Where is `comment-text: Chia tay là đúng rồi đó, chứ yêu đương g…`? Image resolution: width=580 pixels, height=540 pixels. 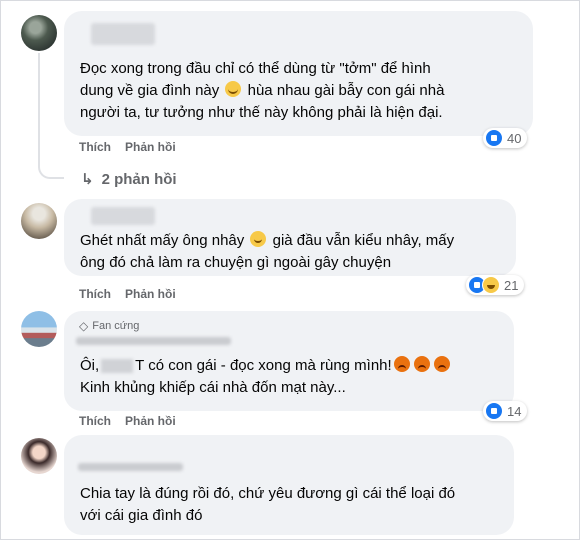
comment-text: Chia tay là đúng rồi đó, chứ yêu đương g… is located at coordinates (268, 504).